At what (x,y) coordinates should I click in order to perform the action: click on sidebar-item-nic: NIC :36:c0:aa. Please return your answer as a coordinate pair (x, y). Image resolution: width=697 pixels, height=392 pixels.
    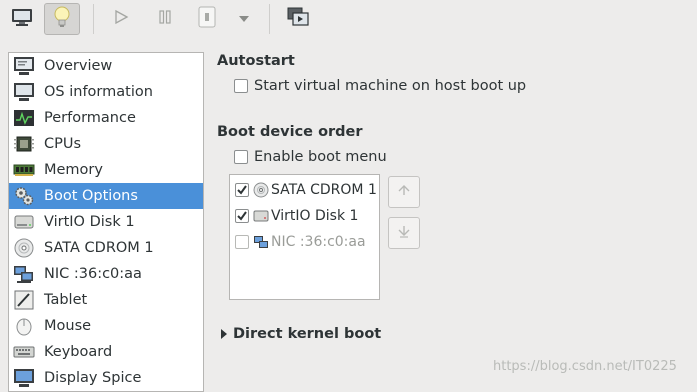
    Looking at the image, I should click on (106, 274).